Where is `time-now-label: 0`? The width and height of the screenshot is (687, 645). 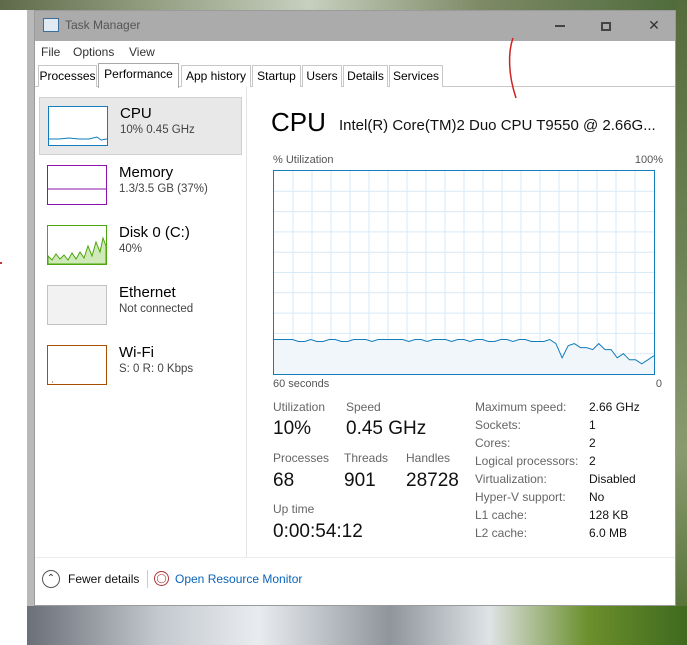 time-now-label: 0 is located at coordinates (658, 384).